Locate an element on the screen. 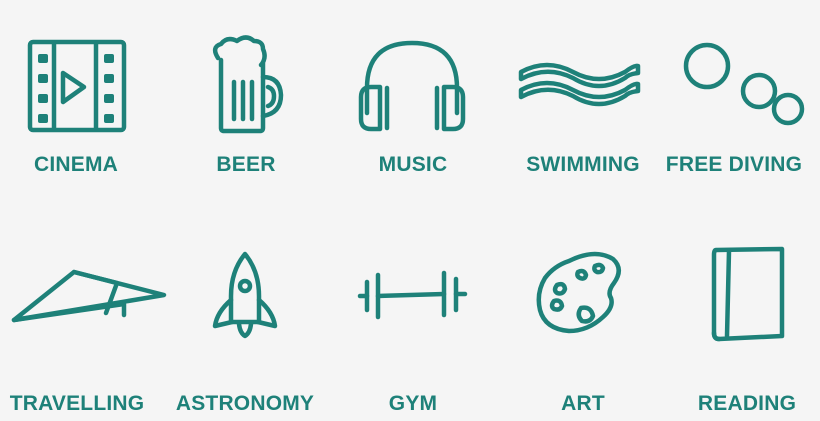  interest-label-music: MUSIC is located at coordinates (413, 164).